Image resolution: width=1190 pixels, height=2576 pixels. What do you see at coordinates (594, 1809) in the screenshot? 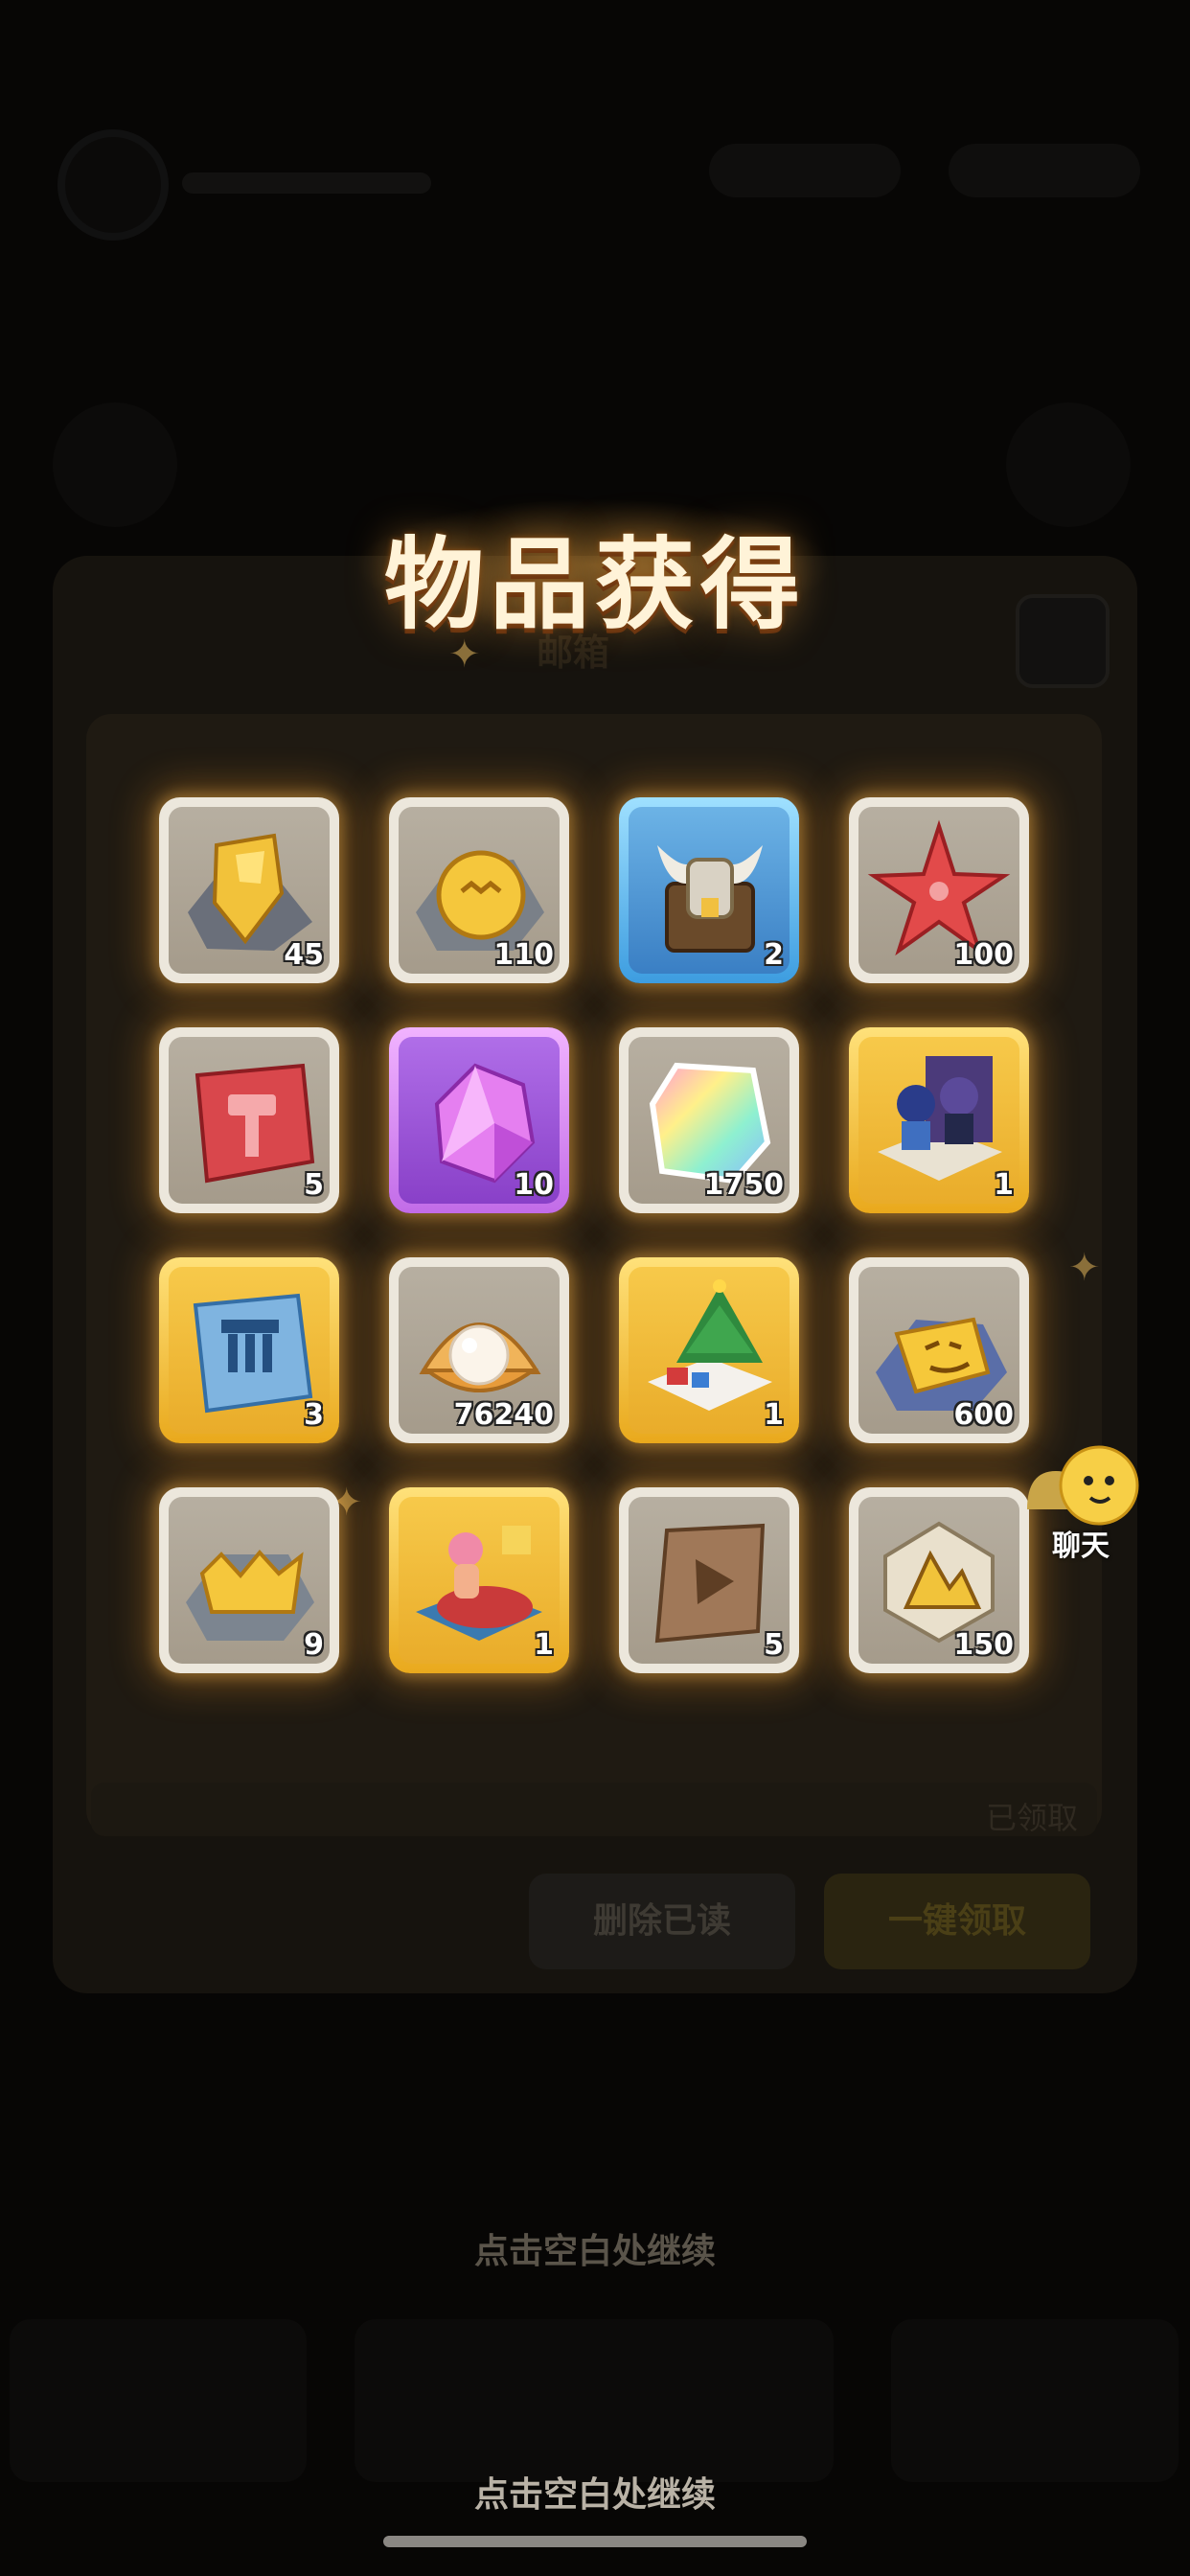
I see `mail-row: 已领取` at bounding box center [594, 1809].